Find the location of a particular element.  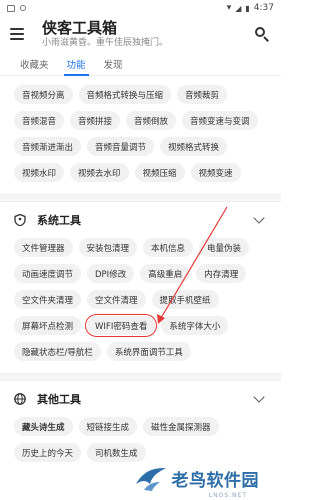

tool-chip: 藏头诗生成 is located at coordinates (43, 426).